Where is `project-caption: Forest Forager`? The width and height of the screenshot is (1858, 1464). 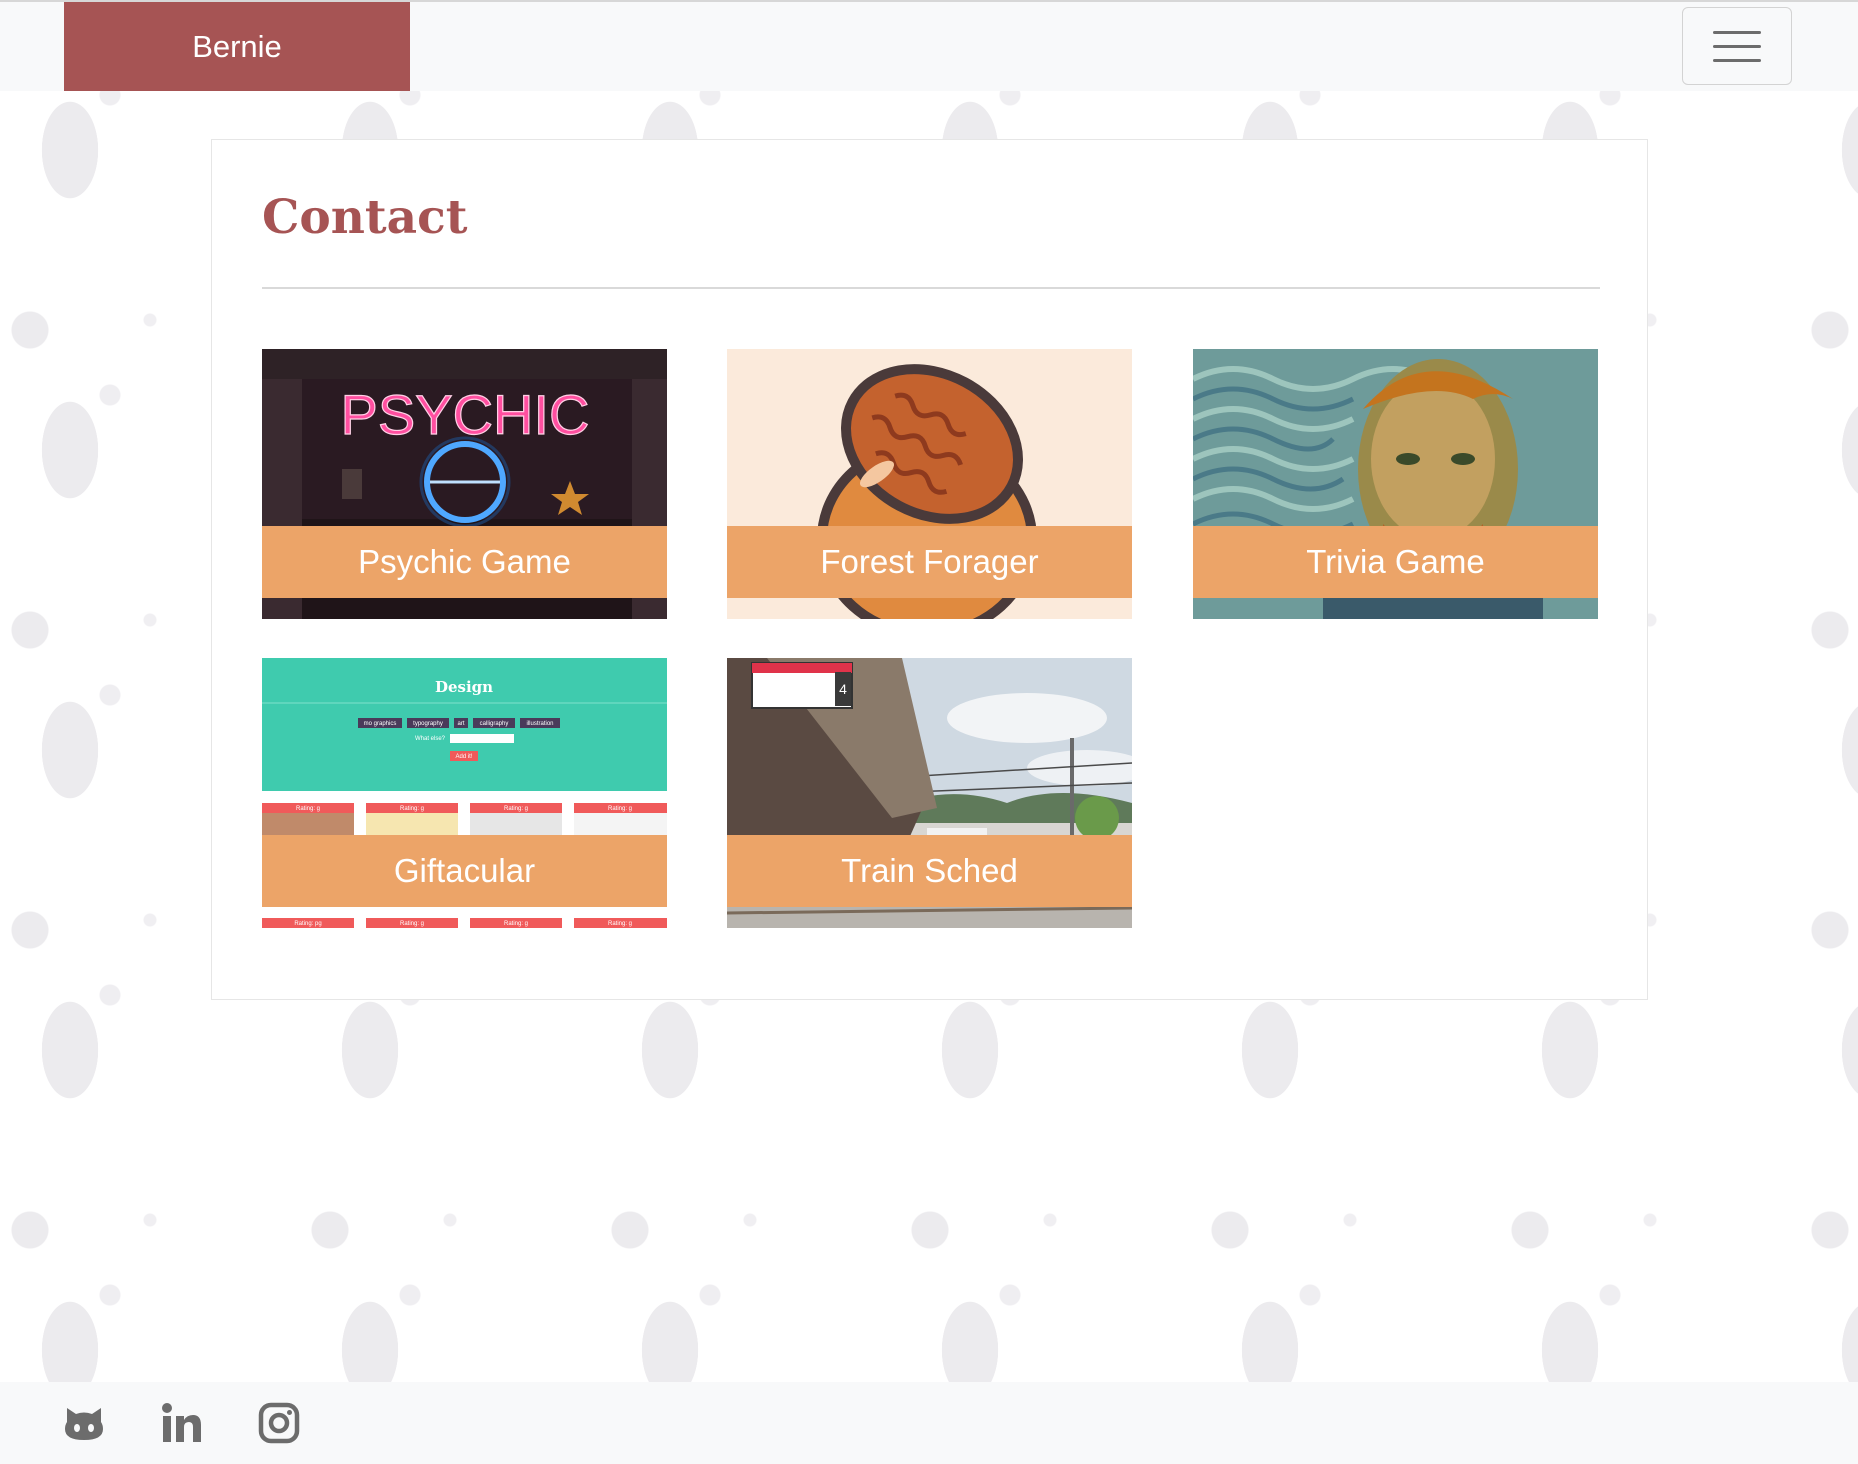 project-caption: Forest Forager is located at coordinates (929, 562).